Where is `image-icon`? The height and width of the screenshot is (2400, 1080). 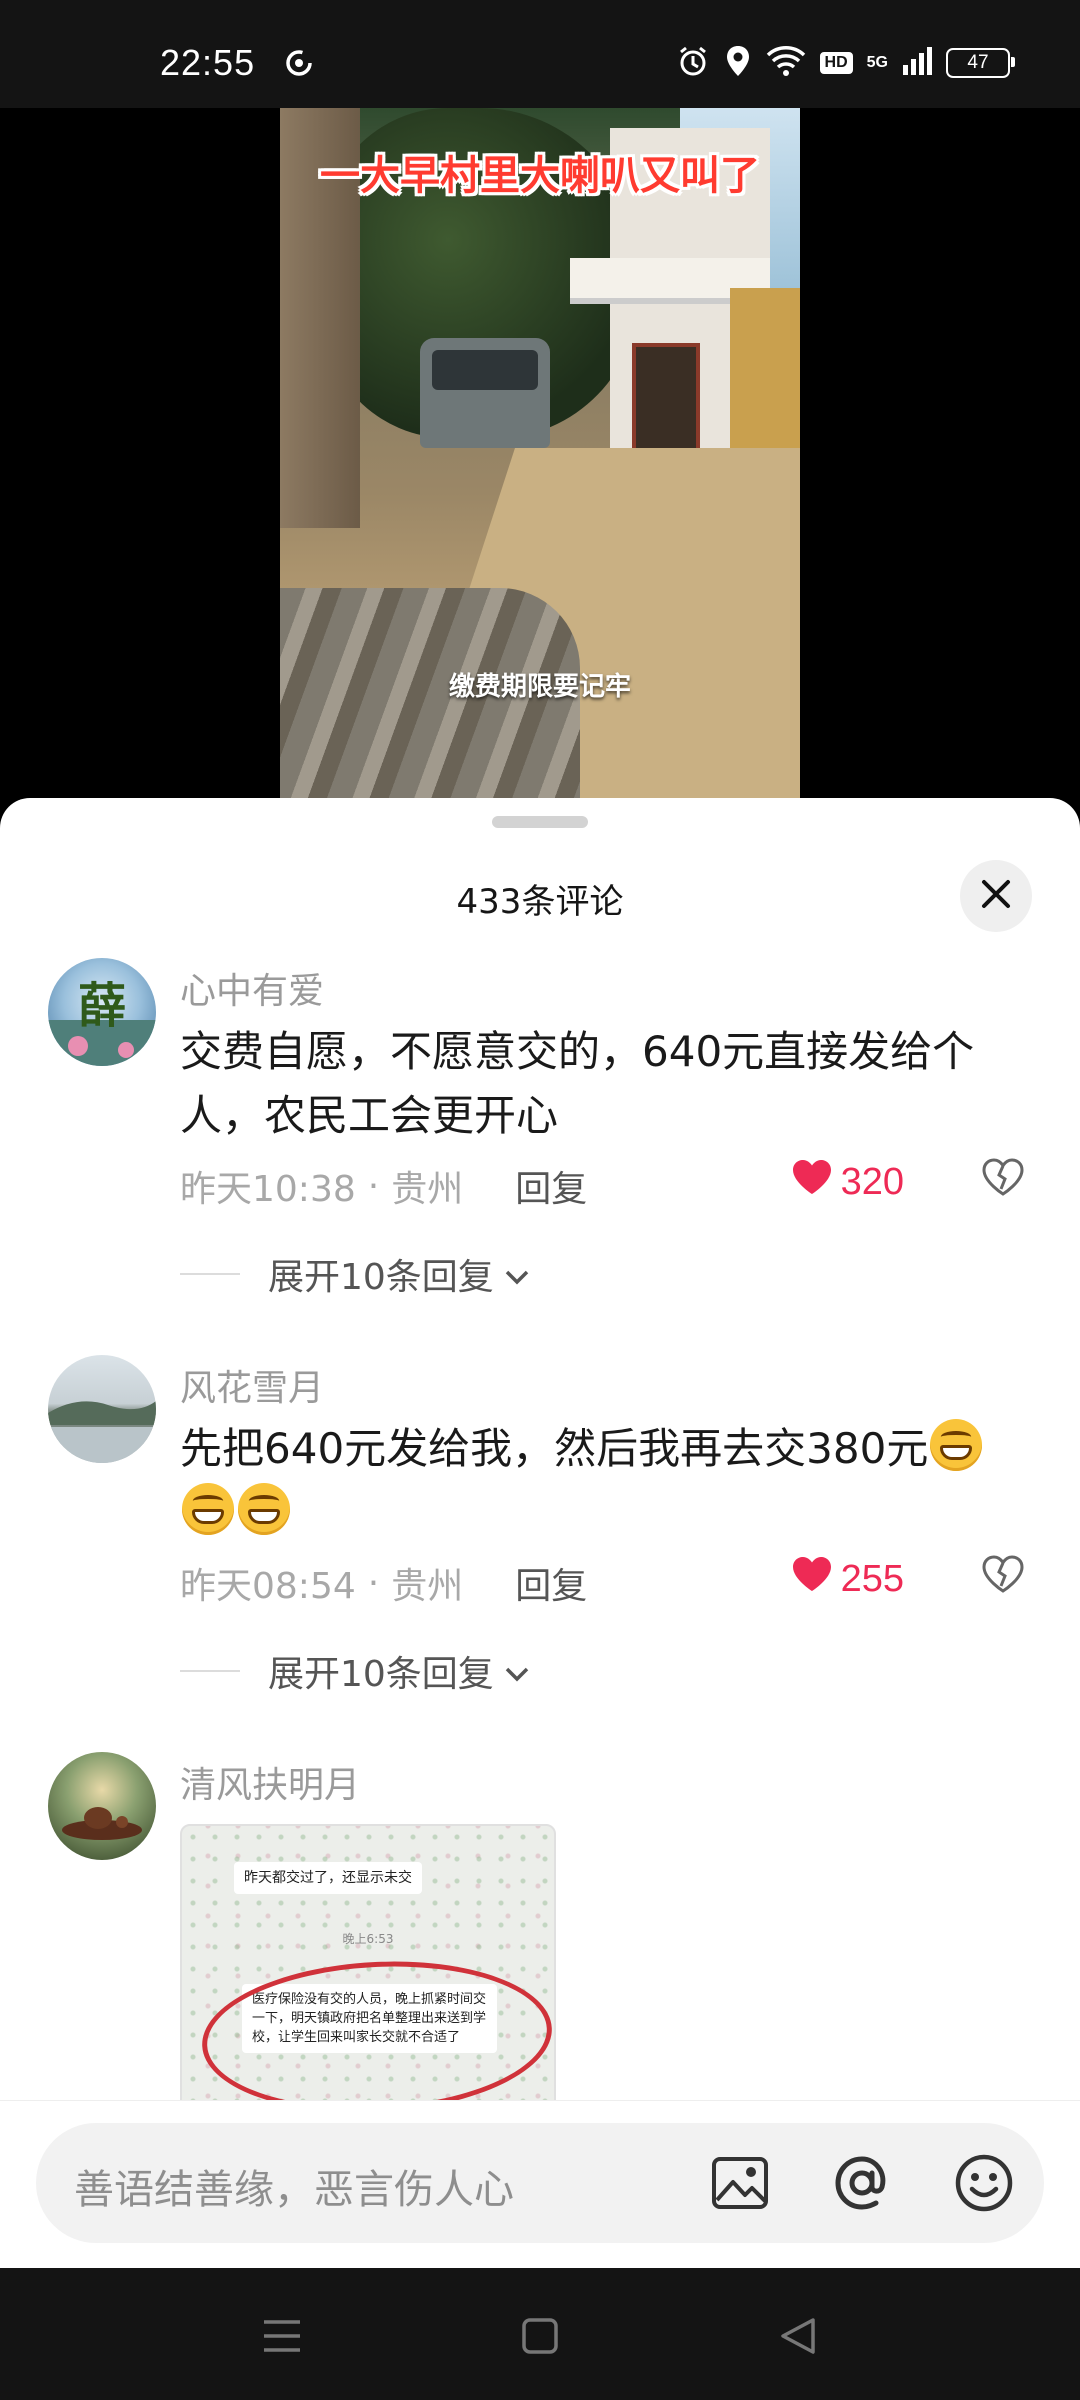 image-icon is located at coordinates (740, 2183).